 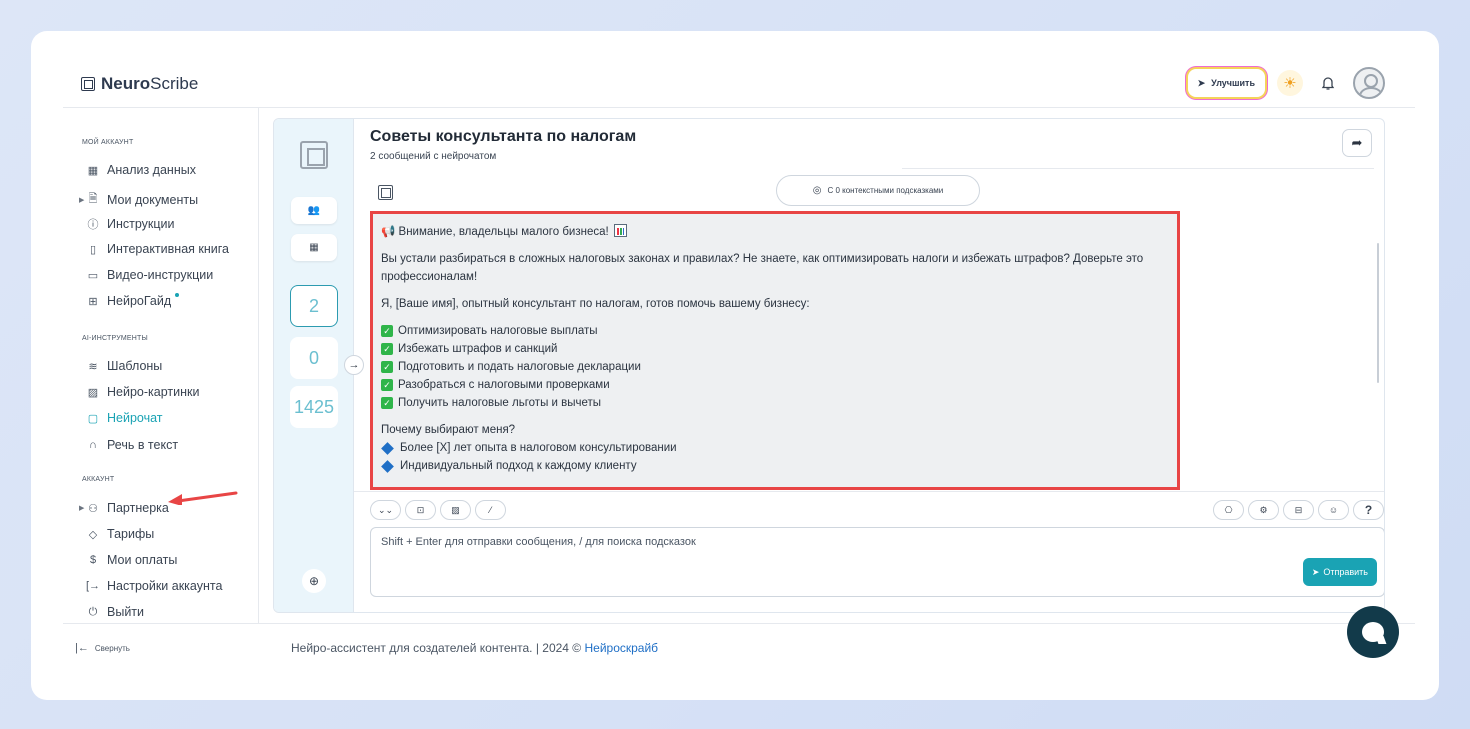 I want to click on new-chat-plus-icon: ⊕, so click(x=314, y=581).